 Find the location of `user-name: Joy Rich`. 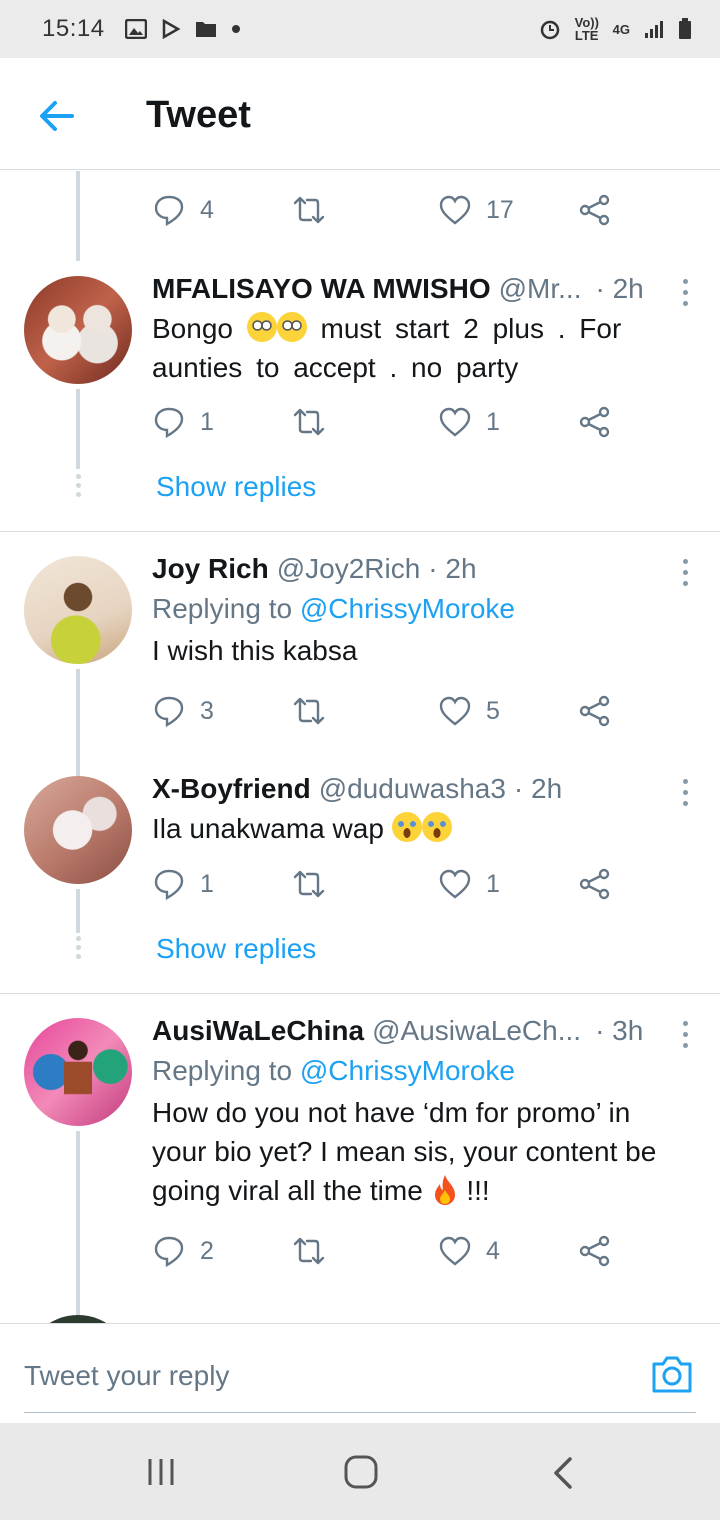

user-name: Joy Rich is located at coordinates (210, 569).